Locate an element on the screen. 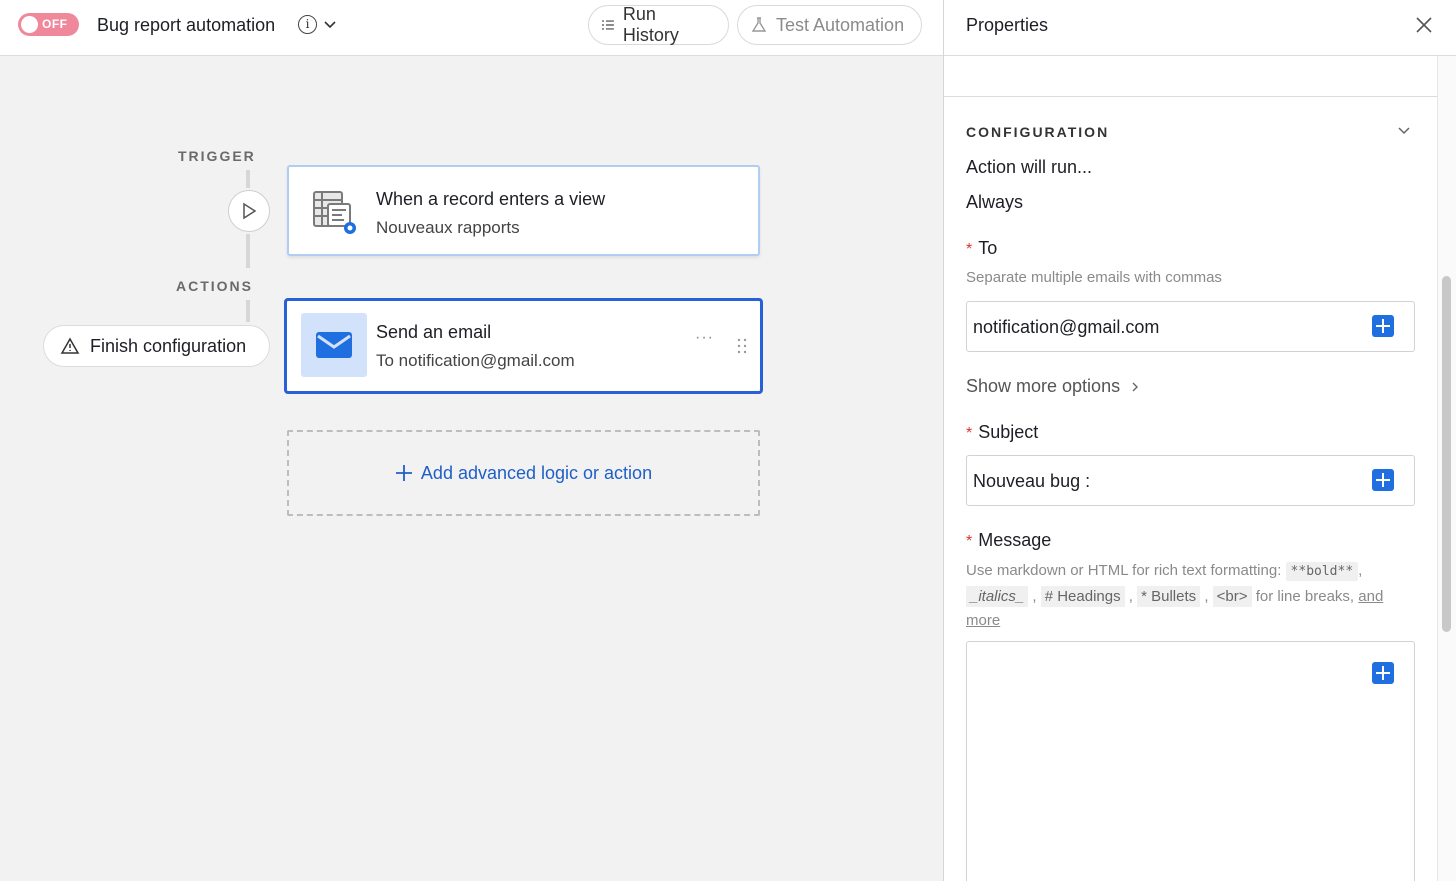  flask-icon is located at coordinates (759, 24).